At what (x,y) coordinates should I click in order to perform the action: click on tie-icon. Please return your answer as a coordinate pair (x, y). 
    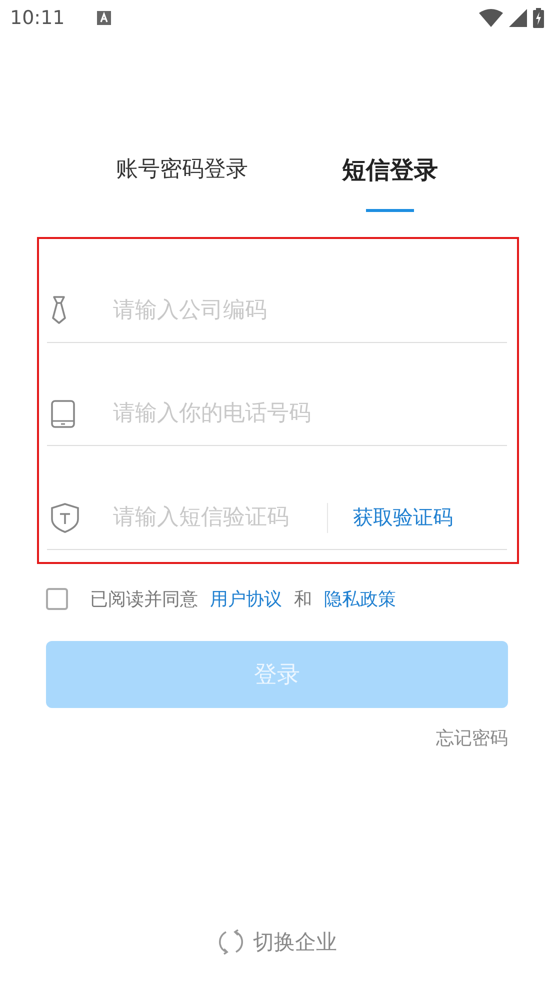
    Looking at the image, I should click on (59, 310).